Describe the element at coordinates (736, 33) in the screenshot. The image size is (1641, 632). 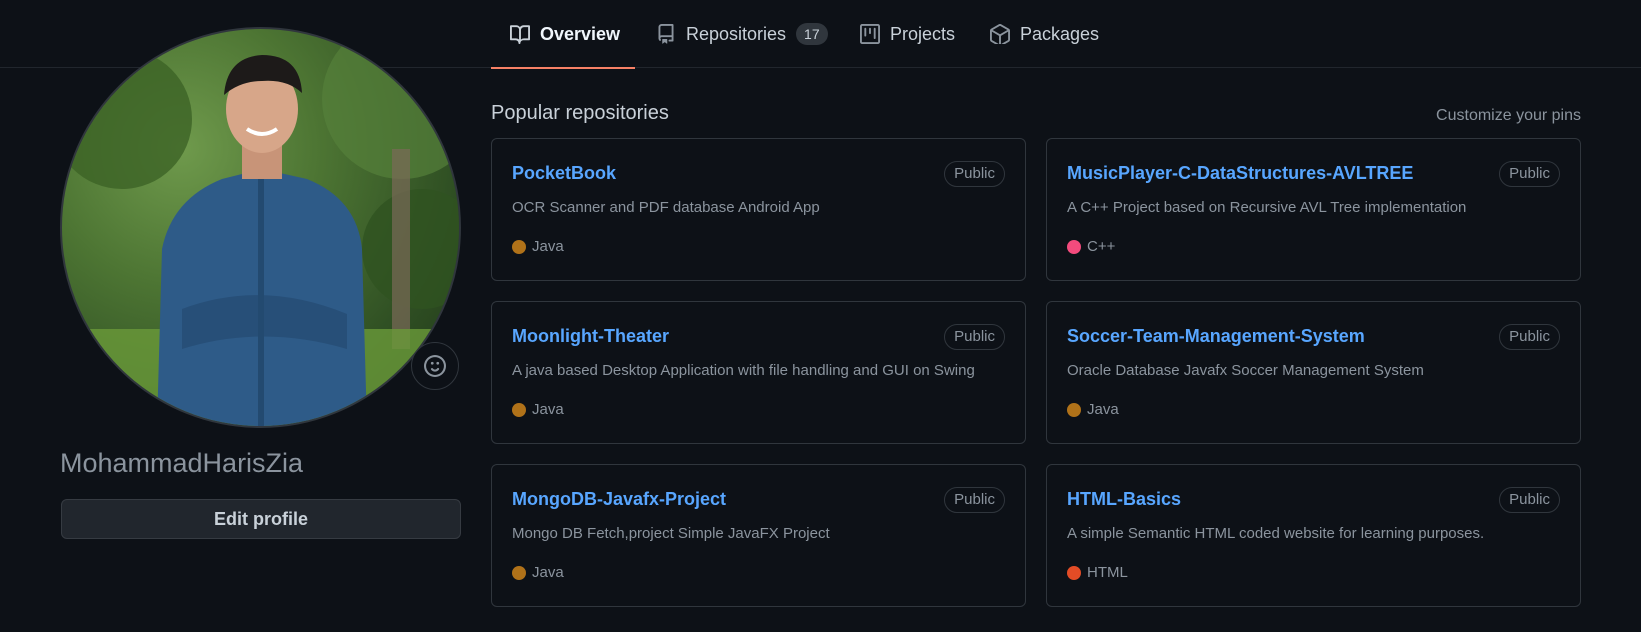
I see `tab-repositories-label: Repositories` at that location.